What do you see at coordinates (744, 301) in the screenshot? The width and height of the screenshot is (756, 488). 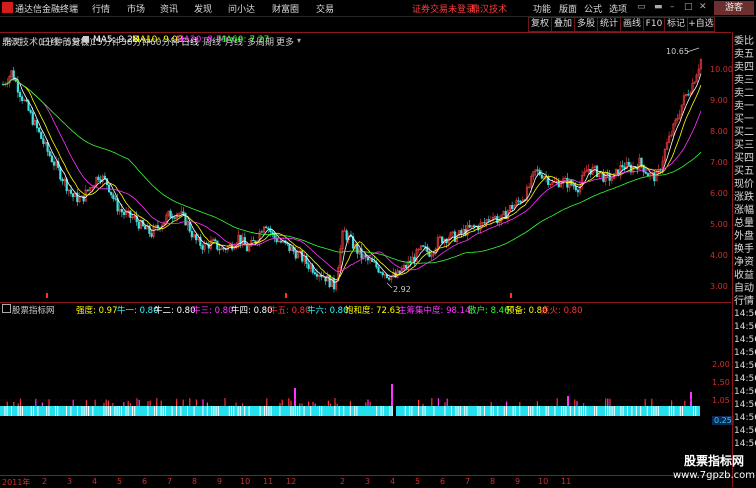 I see `side-panel-label: 行情` at bounding box center [744, 301].